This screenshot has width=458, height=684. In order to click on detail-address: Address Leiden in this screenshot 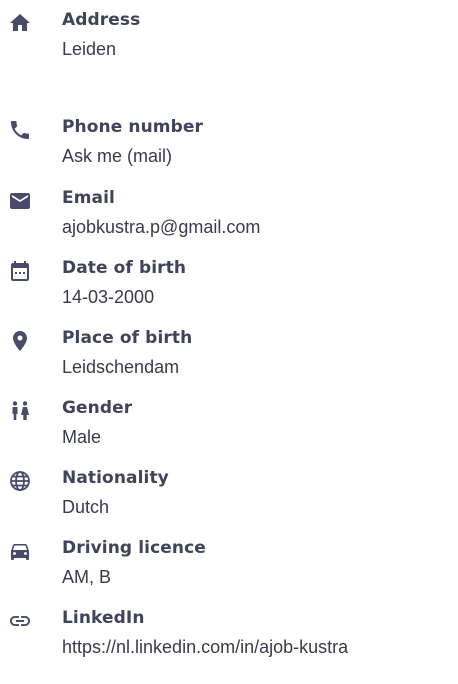, I will do `click(229, 38)`.